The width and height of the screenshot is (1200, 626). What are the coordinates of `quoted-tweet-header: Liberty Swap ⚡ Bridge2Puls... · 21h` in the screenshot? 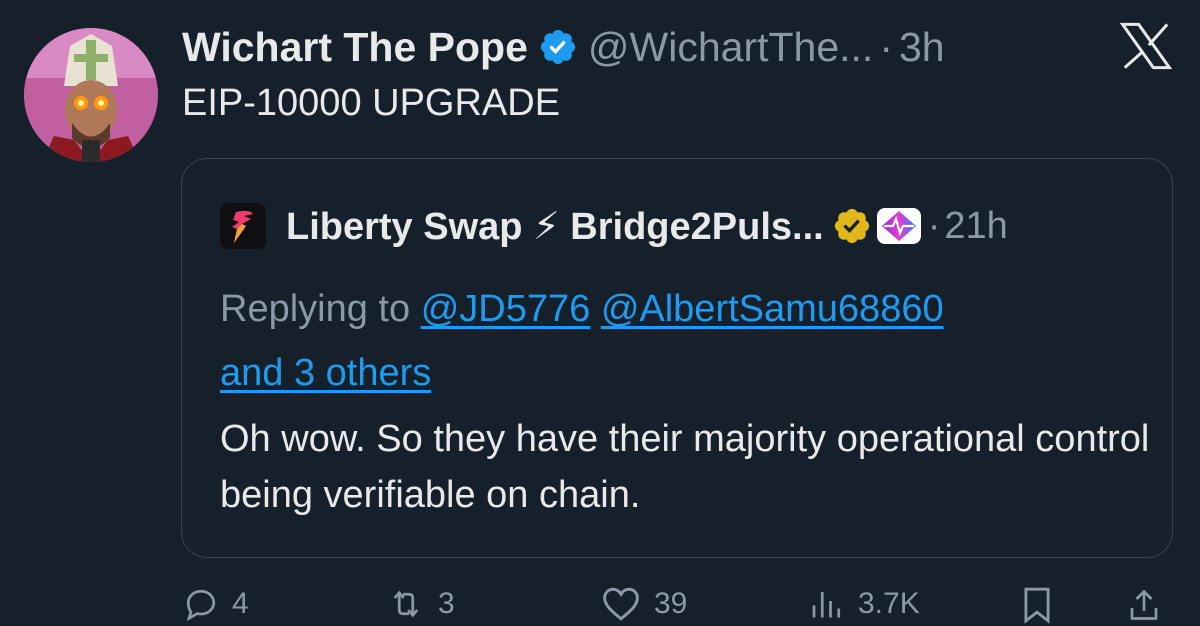 It's located at (614, 226).